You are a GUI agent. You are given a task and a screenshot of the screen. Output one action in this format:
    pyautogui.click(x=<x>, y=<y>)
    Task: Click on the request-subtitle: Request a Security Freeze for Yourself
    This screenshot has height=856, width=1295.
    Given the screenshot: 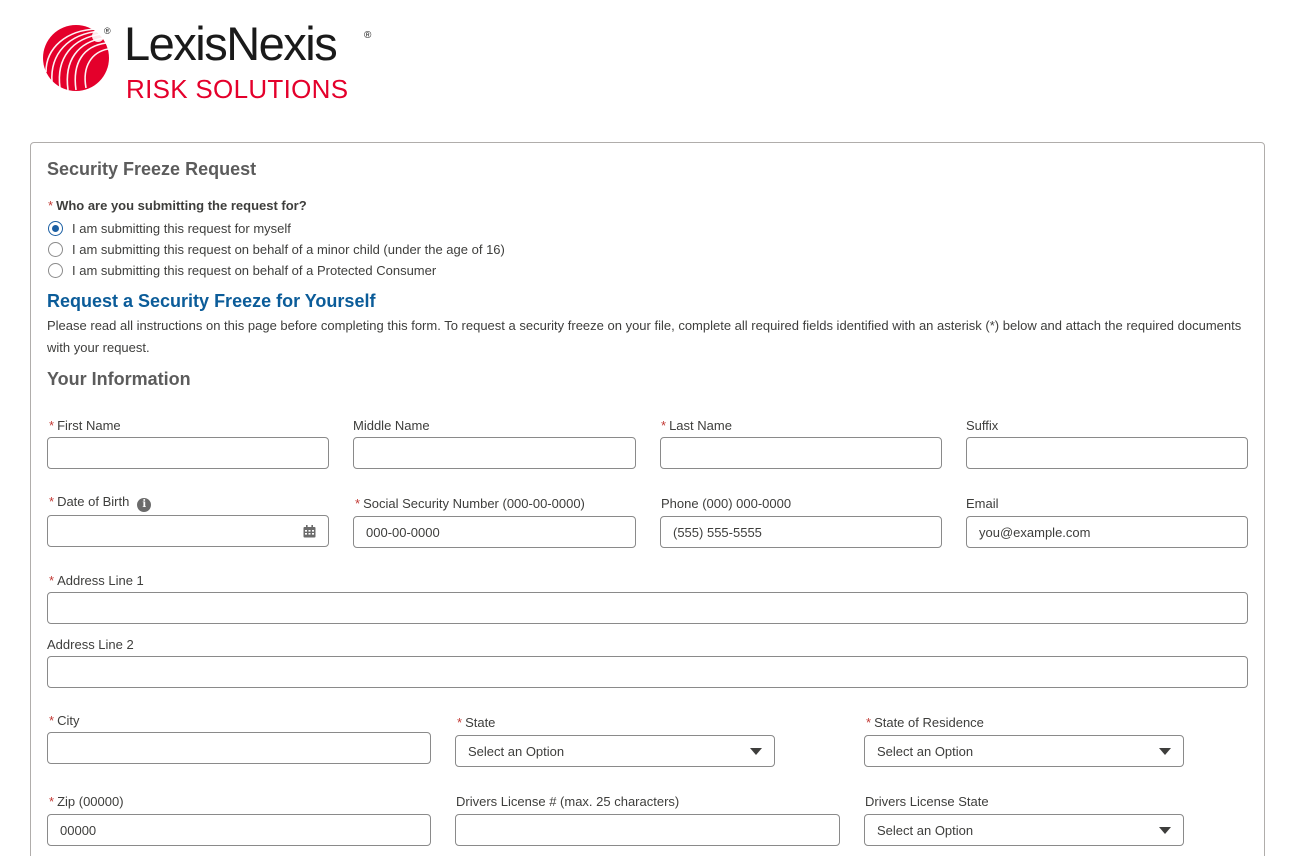 What is the action you would take?
    pyautogui.click(x=211, y=301)
    